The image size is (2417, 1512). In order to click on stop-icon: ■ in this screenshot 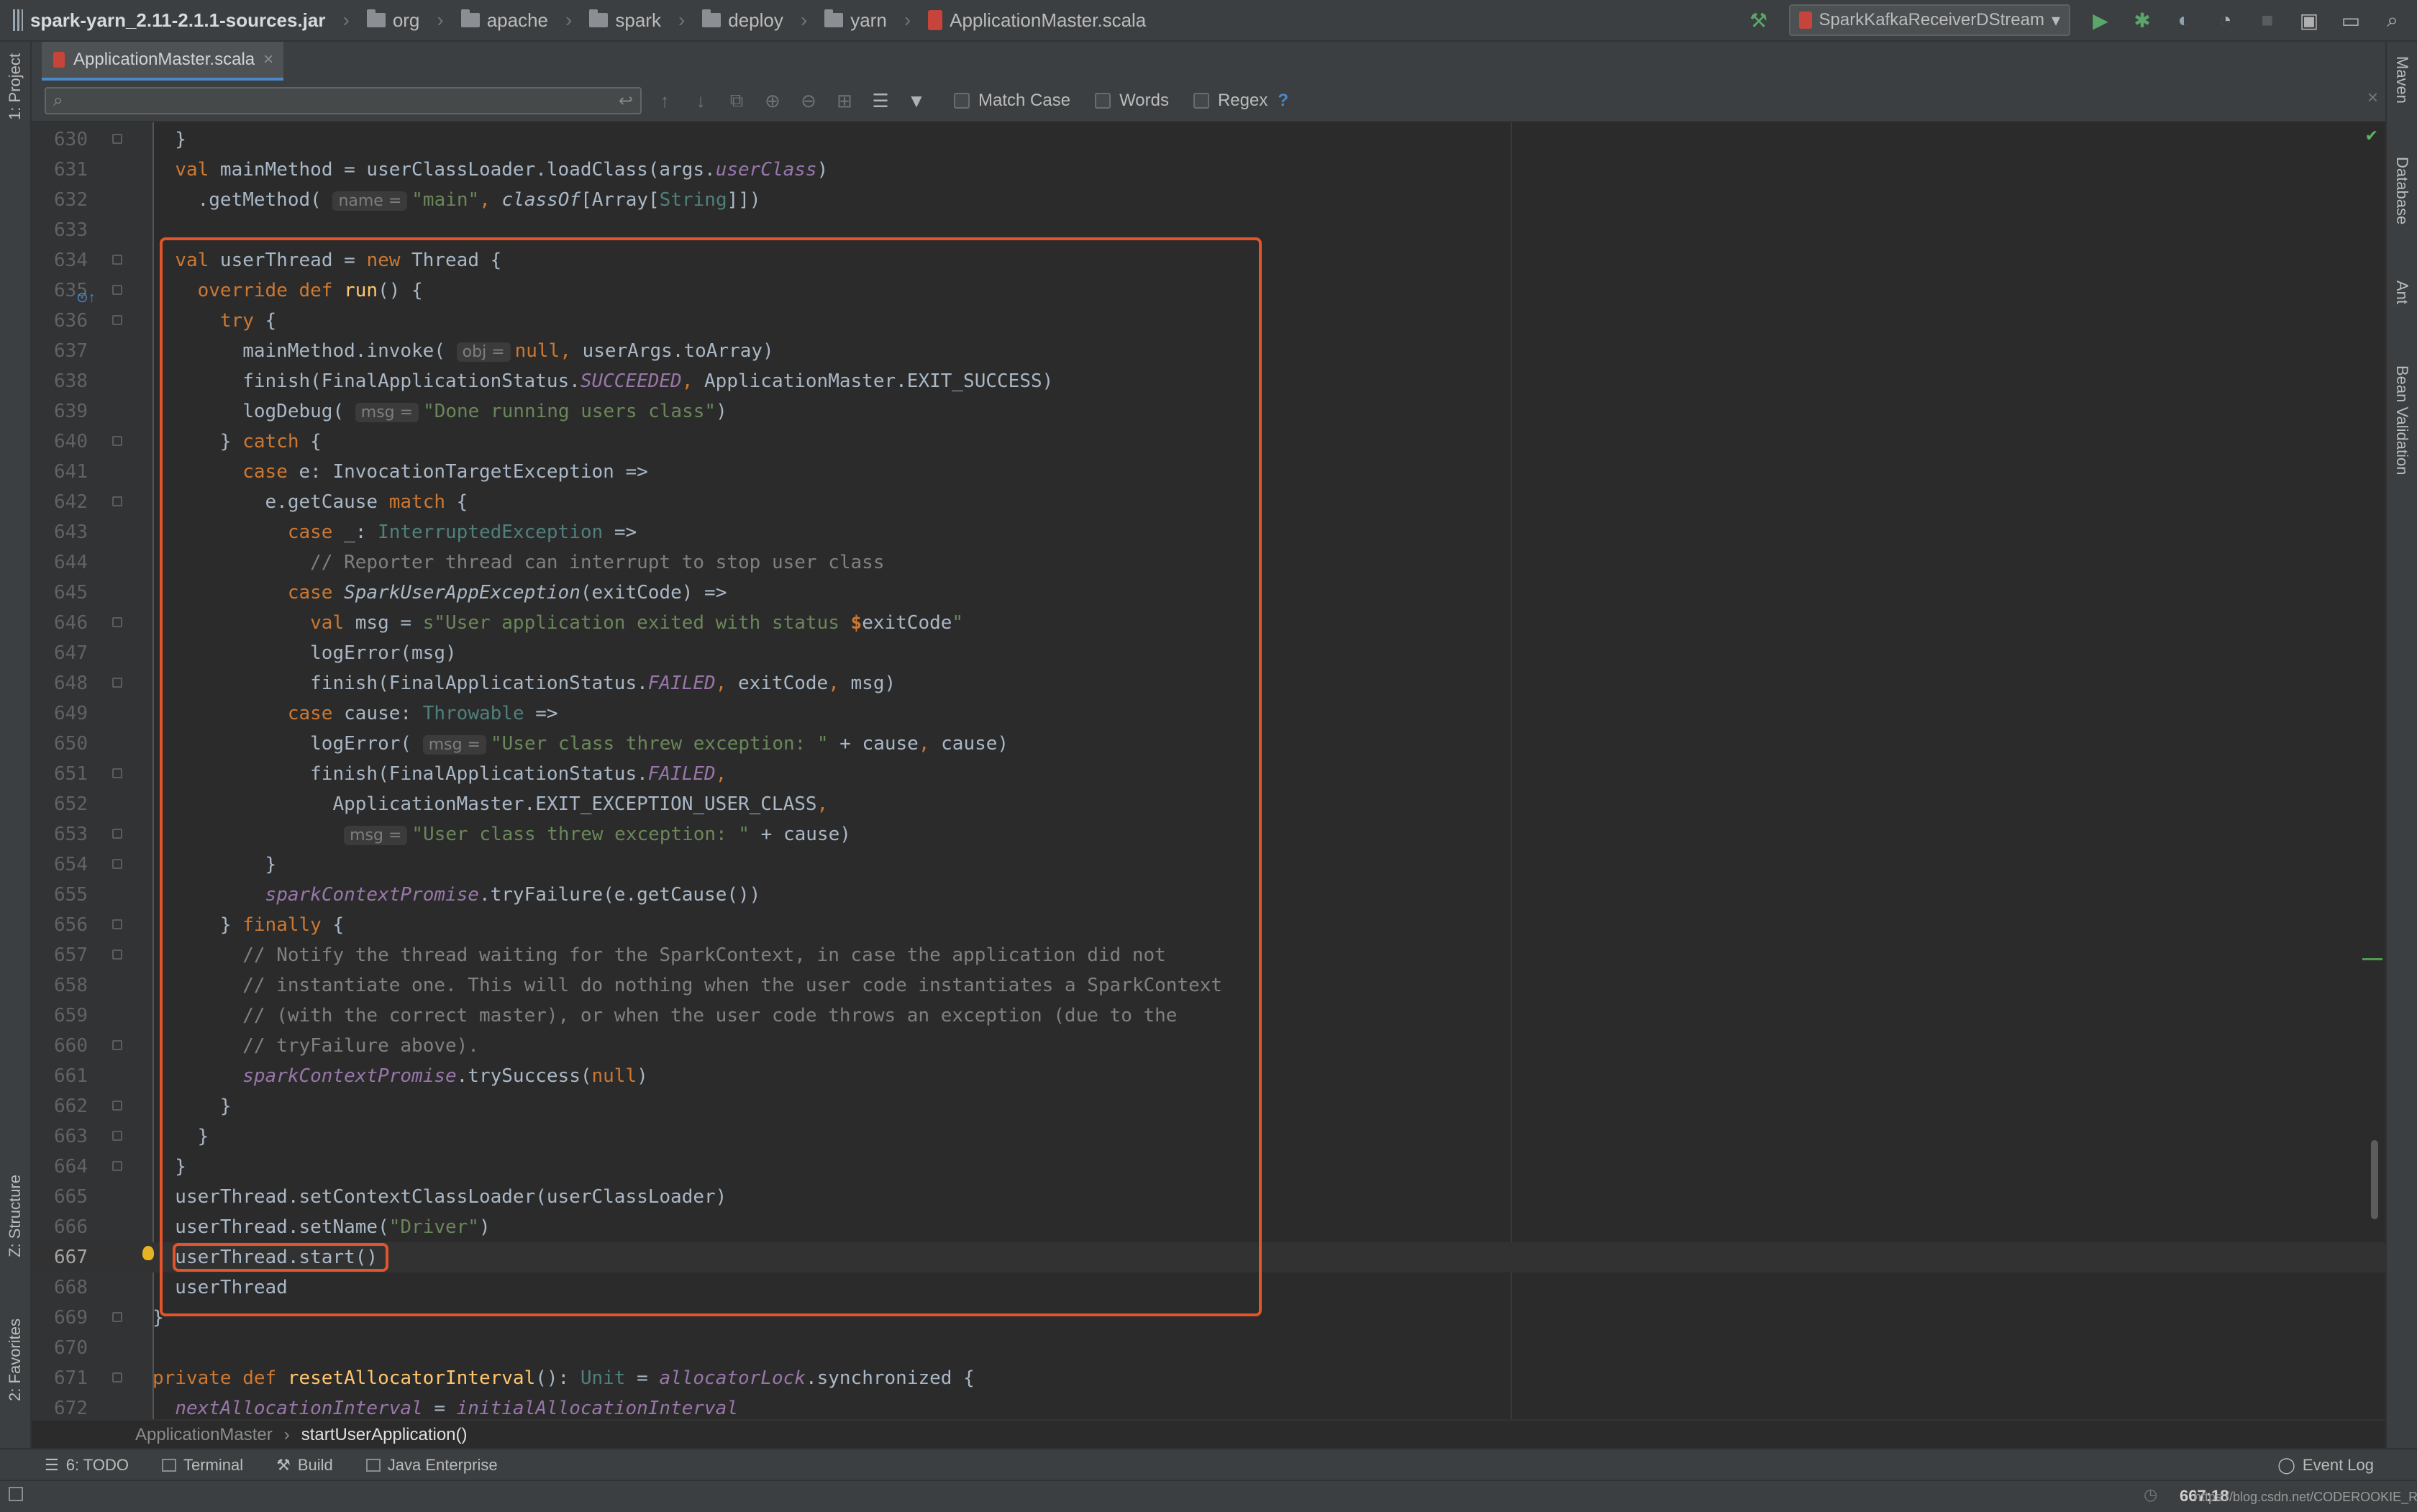, I will do `click(2267, 20)`.